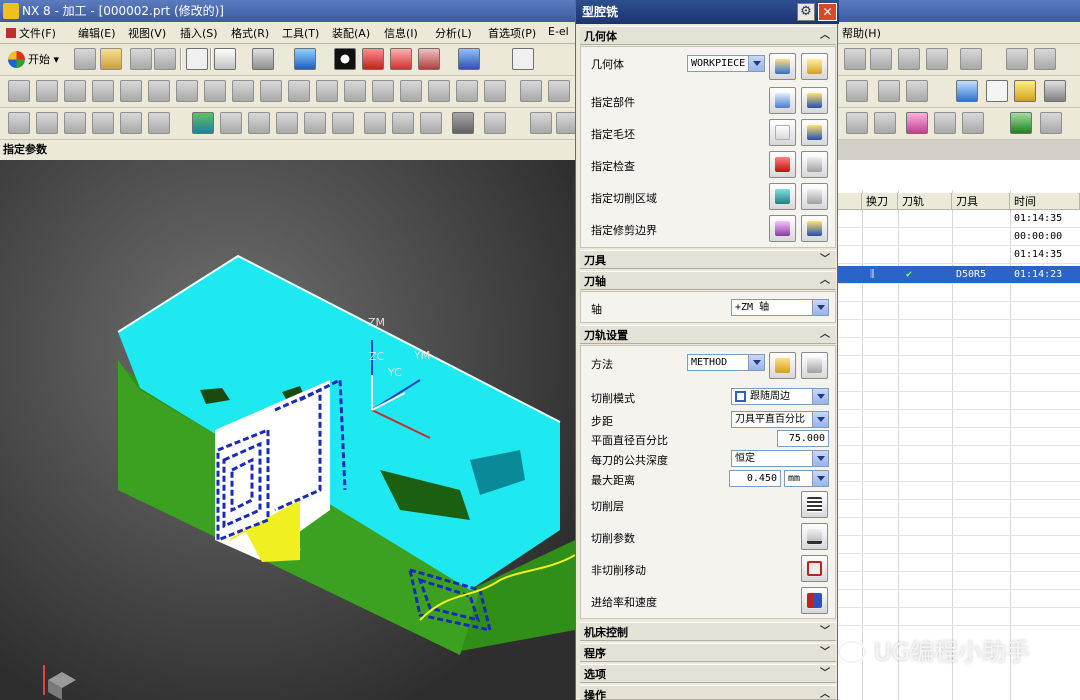 Image resolution: width=1080 pixels, height=700 pixels. Describe the element at coordinates (141, 59) in the screenshot. I see `save-icon` at that location.